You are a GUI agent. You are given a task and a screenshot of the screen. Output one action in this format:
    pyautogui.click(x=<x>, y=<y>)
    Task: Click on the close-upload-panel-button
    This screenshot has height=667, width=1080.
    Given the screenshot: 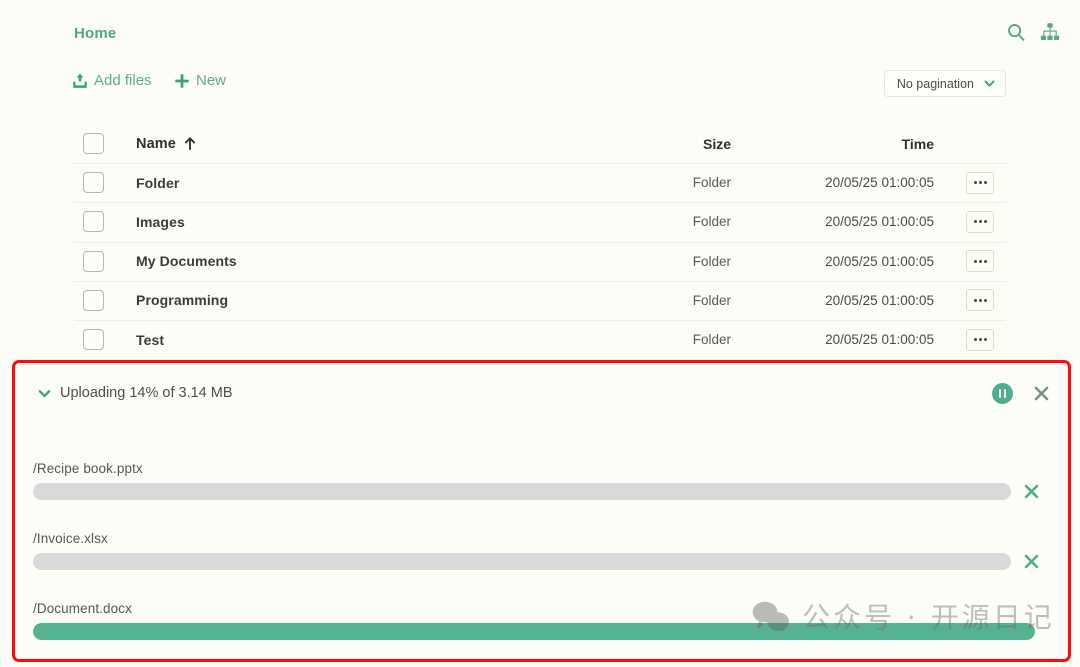 What is the action you would take?
    pyautogui.click(x=1041, y=393)
    